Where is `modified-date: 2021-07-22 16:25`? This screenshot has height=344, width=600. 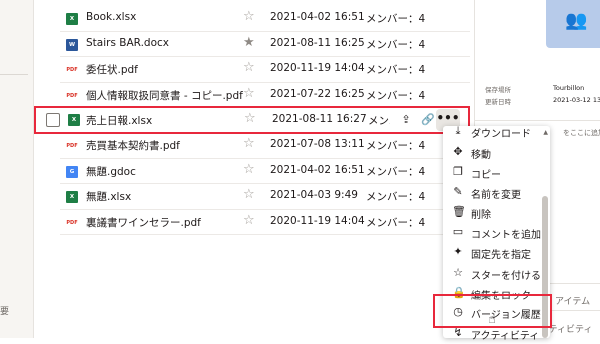 modified-date: 2021-07-22 16:25 is located at coordinates (317, 93).